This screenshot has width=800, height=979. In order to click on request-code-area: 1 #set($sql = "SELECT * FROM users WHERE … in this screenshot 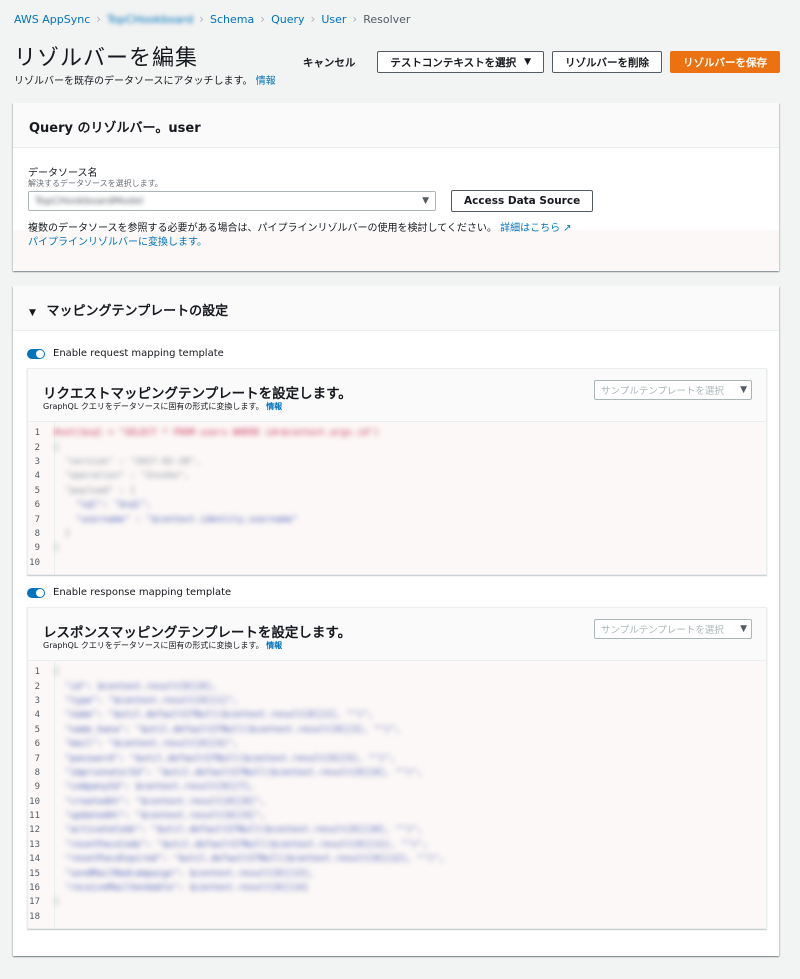, I will do `click(397, 498)`.